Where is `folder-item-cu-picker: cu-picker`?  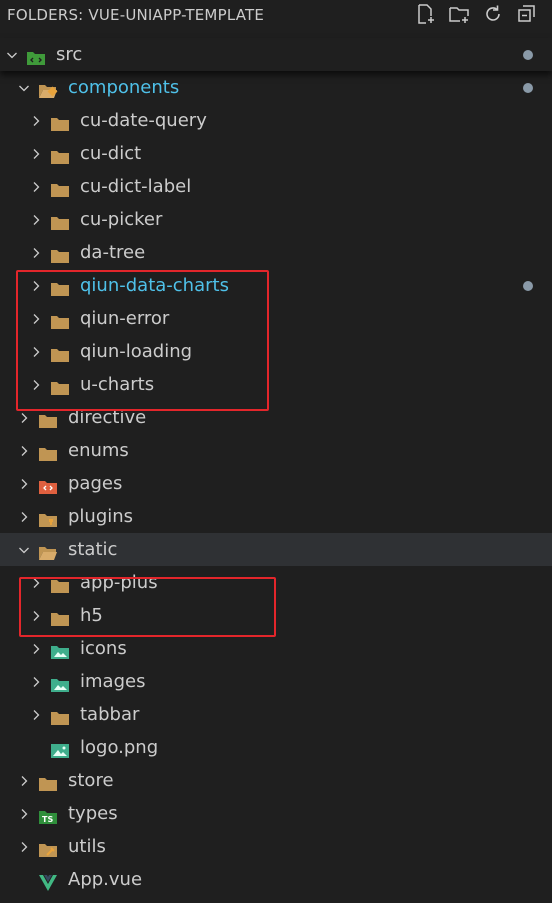 folder-item-cu-picker: cu-picker is located at coordinates (276, 219).